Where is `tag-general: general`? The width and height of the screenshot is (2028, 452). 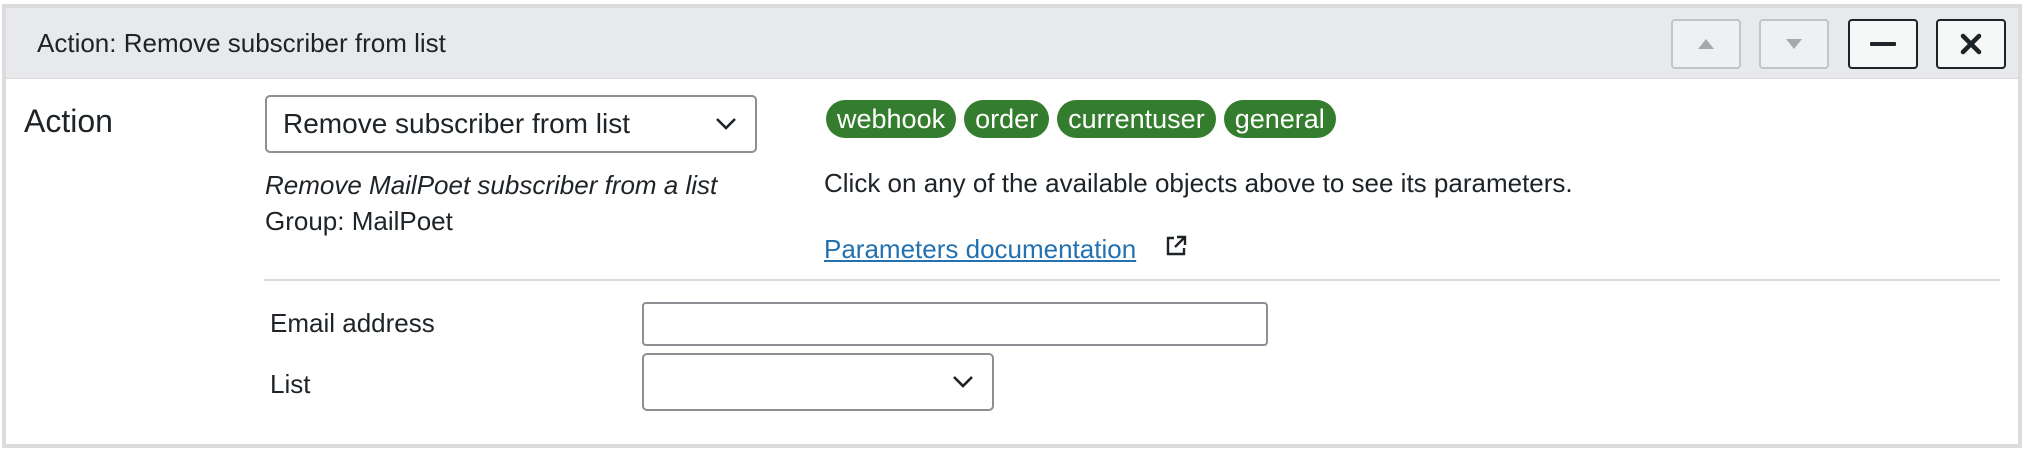 tag-general: general is located at coordinates (1279, 119).